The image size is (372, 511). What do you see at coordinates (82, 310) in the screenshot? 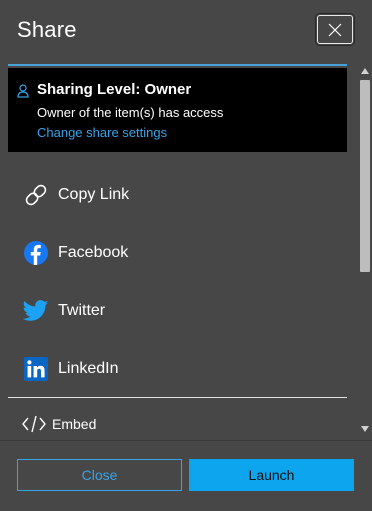
I see `share-option-label: Twitter` at bounding box center [82, 310].